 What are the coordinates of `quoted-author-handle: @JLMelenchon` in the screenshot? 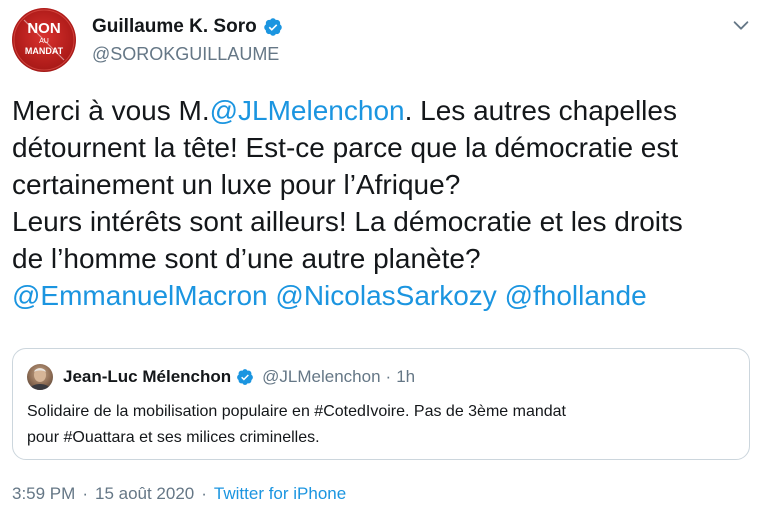 It's located at (321, 377).